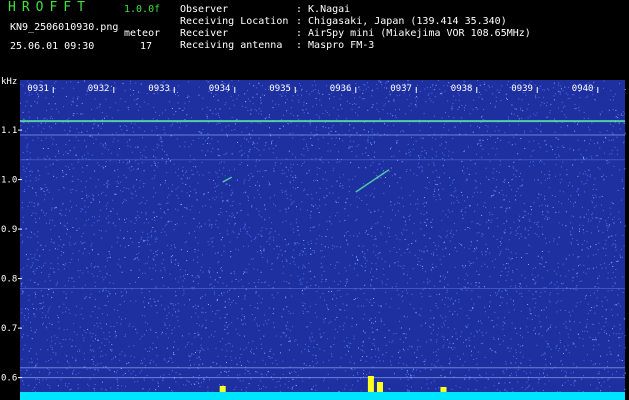 The image size is (629, 400). What do you see at coordinates (401, 21) in the screenshot?
I see `info-value-location: : Chigasaki, Japan (139.414 35.340)` at bounding box center [401, 21].